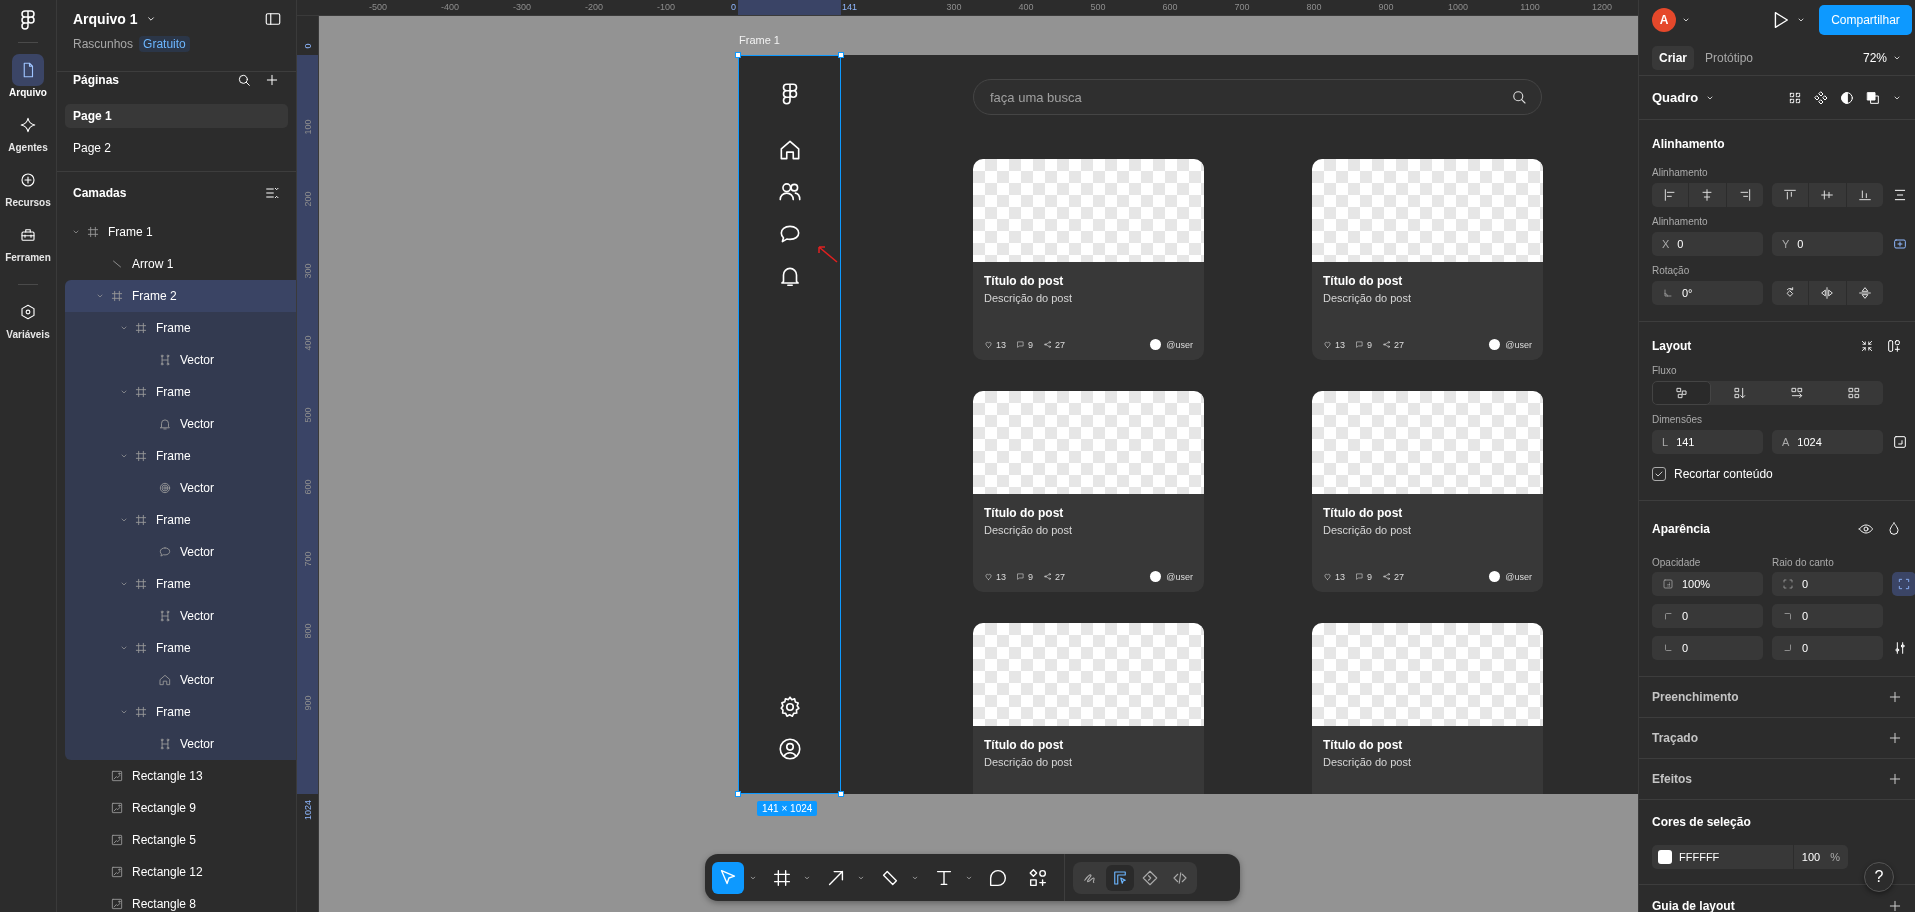  I want to click on corner-icon, so click(1788, 616).